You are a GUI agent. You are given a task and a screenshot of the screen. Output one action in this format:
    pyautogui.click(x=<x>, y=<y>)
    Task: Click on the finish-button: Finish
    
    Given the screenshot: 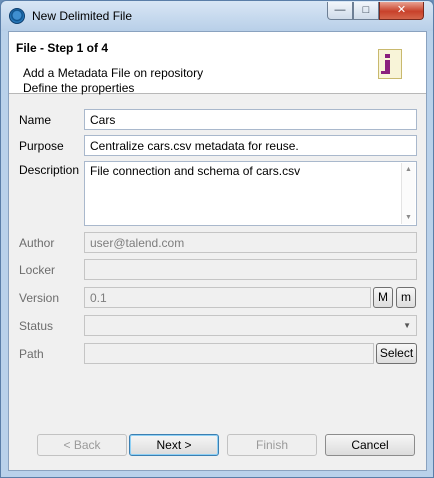 What is the action you would take?
    pyautogui.click(x=272, y=445)
    